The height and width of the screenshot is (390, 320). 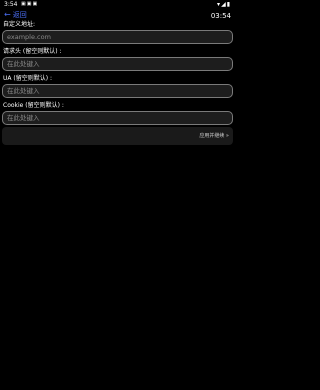 What do you see at coordinates (29, 4) in the screenshot?
I see `notification-icons: ▣▣▣` at bounding box center [29, 4].